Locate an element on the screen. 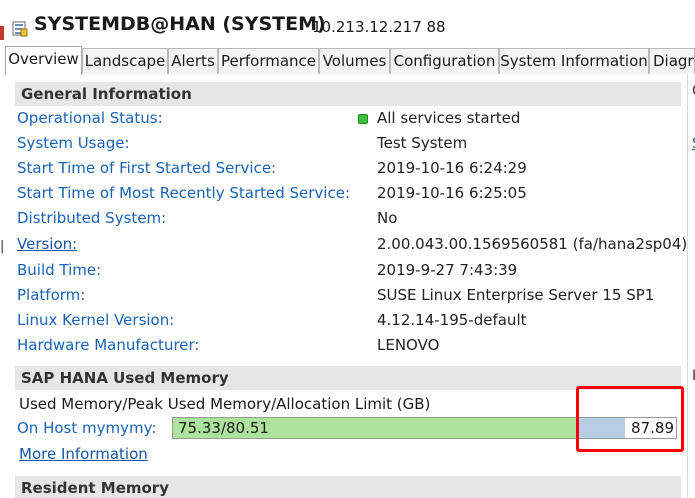 The image size is (695, 498). distributed-value: No is located at coordinates (387, 218).